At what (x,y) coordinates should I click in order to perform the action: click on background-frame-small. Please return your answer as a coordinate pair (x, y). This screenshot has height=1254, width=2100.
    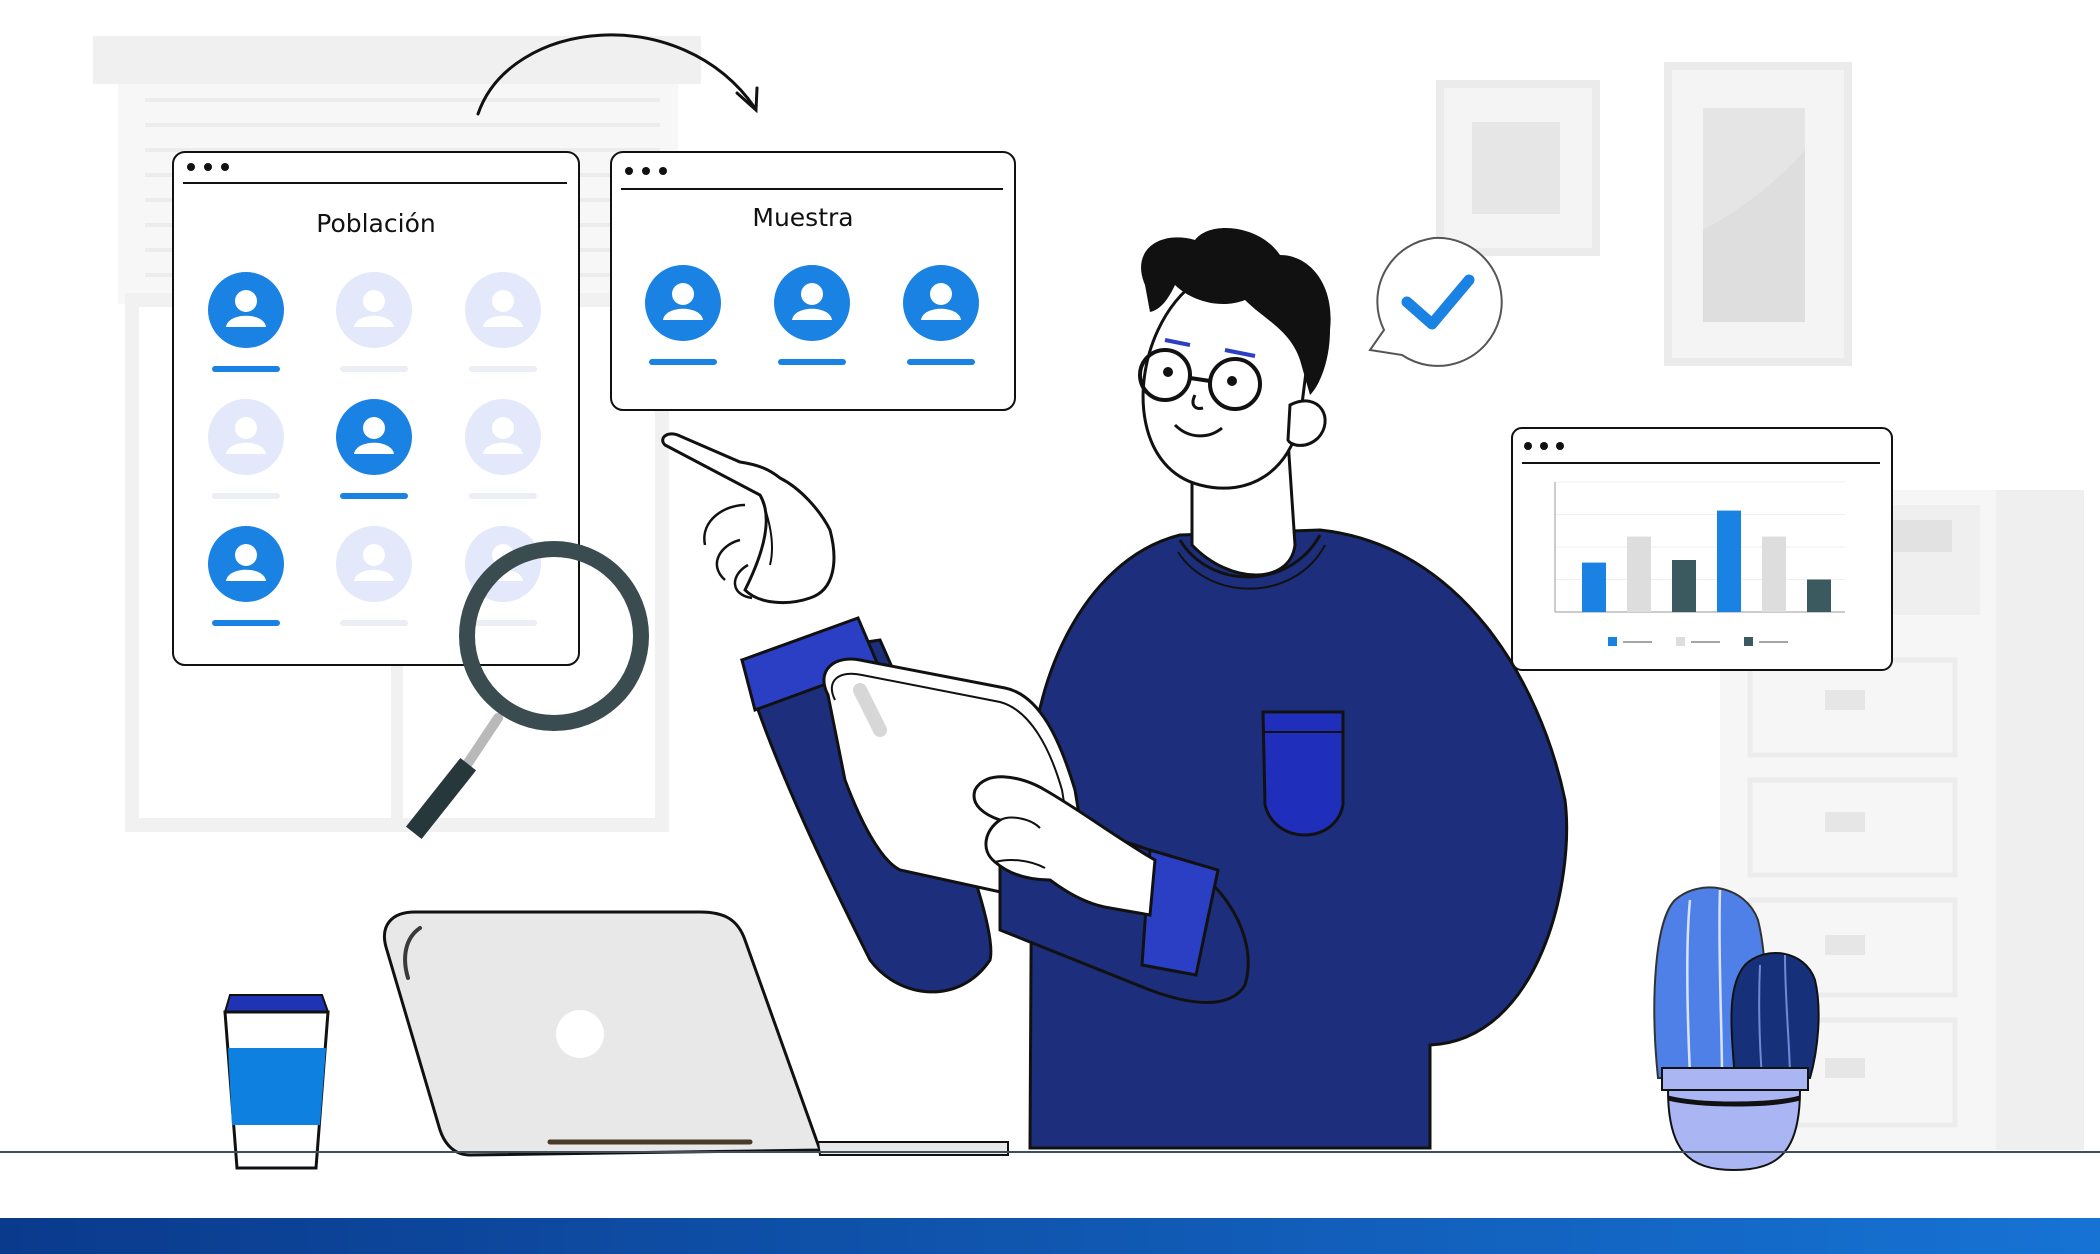
    Looking at the image, I should click on (1518, 168).